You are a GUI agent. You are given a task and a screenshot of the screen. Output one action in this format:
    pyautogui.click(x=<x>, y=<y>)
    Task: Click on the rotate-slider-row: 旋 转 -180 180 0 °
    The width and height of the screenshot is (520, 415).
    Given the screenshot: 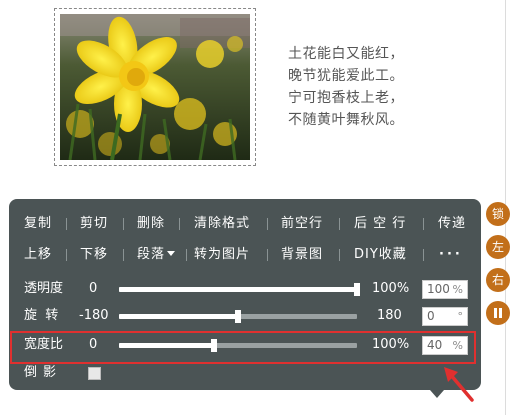 What is the action you would take?
    pyautogui.click(x=245, y=316)
    